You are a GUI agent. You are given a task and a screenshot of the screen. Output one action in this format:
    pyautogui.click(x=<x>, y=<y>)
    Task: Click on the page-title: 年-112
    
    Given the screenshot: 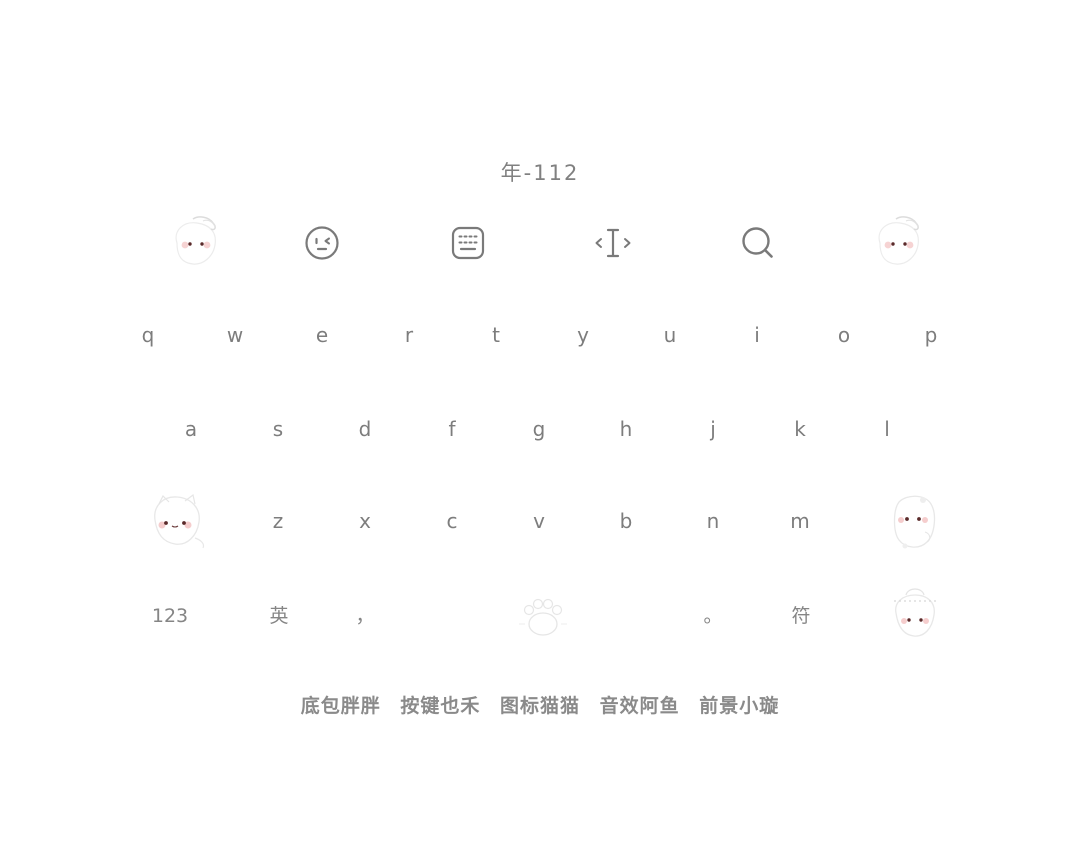 What is the action you would take?
    pyautogui.click(x=540, y=173)
    